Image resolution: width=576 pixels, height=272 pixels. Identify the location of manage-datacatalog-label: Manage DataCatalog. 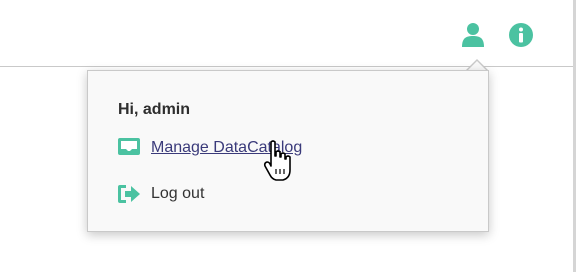
(227, 147).